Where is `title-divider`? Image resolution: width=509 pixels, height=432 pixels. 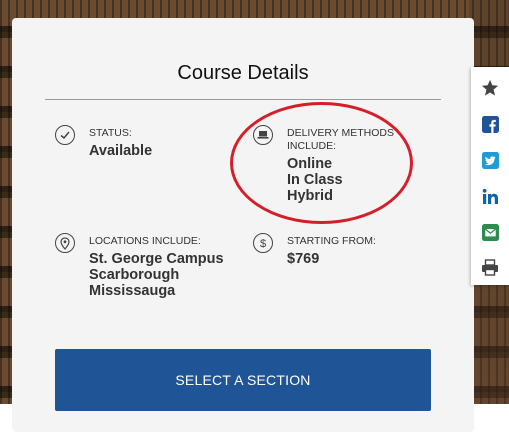
title-divider is located at coordinates (243, 99).